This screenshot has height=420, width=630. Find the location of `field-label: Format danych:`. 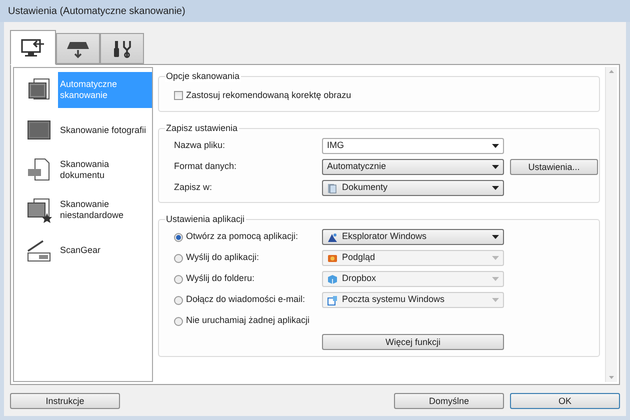

field-label: Format danych: is located at coordinates (205, 167).